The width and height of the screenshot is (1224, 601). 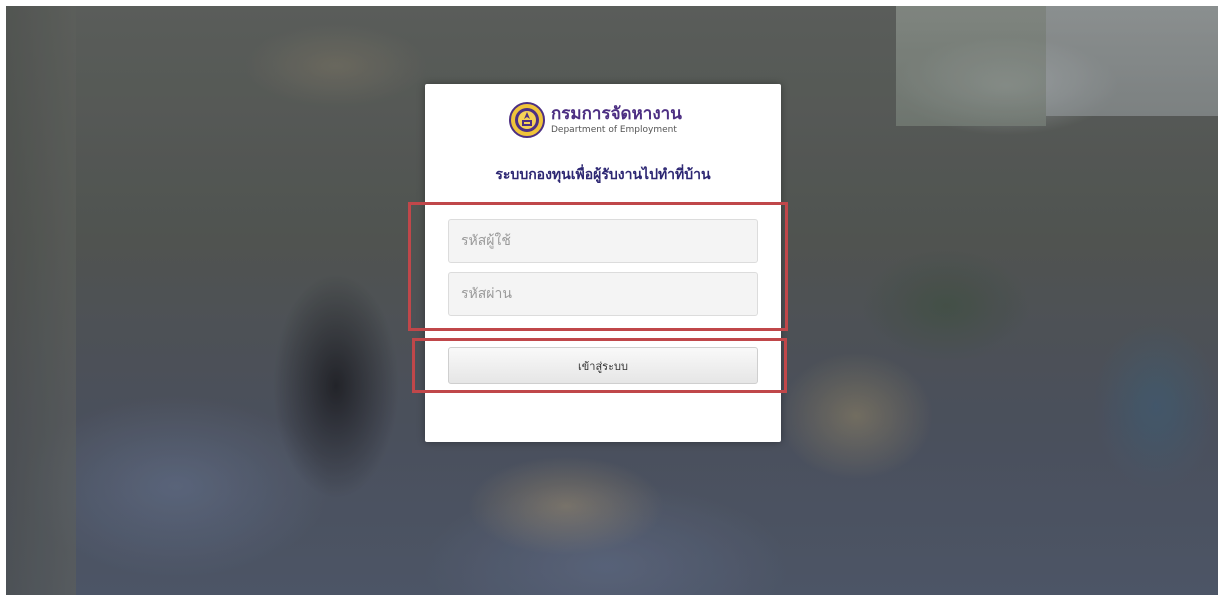 I want to click on department-logo: กรมการจัดหางาน Department of Employment, so click(x=595, y=120).